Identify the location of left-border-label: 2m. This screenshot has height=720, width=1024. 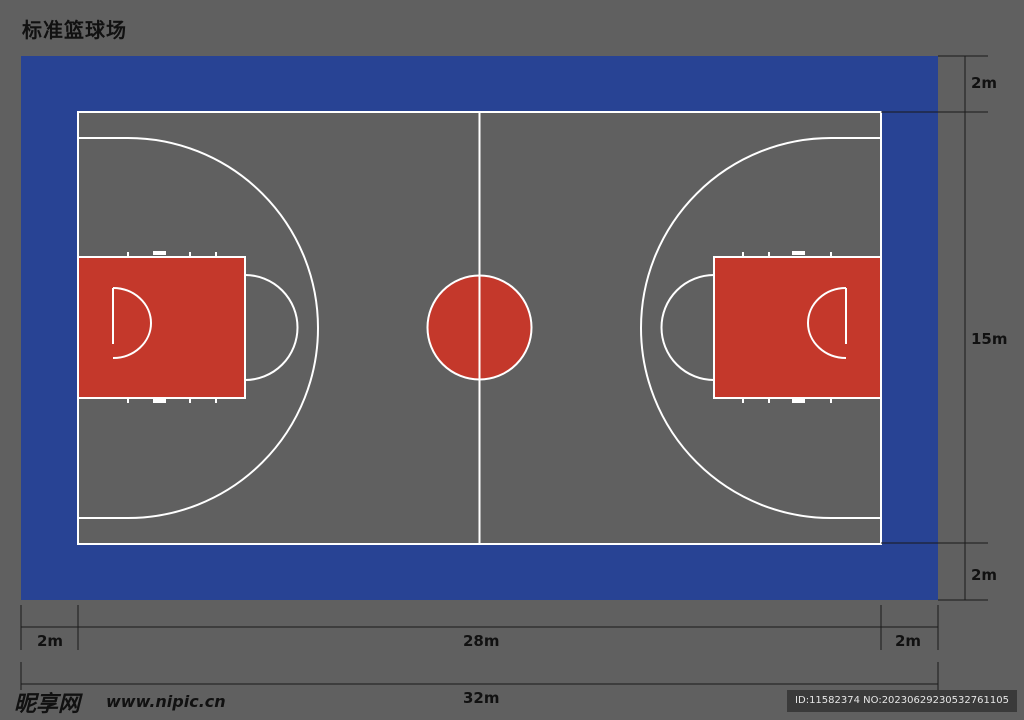
(50, 641).